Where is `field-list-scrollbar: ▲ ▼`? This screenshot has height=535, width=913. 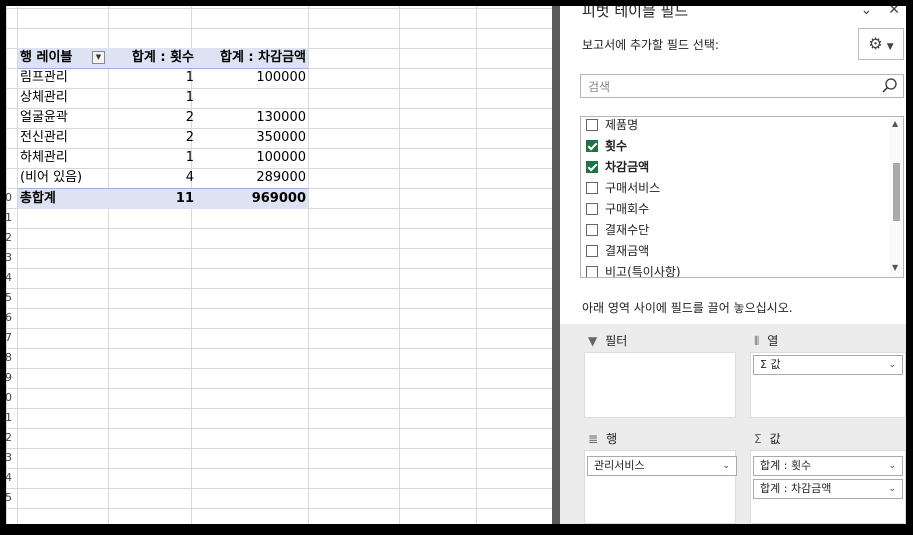
field-list-scrollbar: ▲ ▼ is located at coordinates (896, 197).